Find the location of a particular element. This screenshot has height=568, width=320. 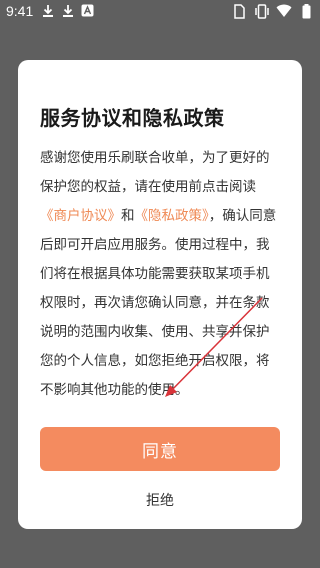

app-notification-icon is located at coordinates (87, 10).